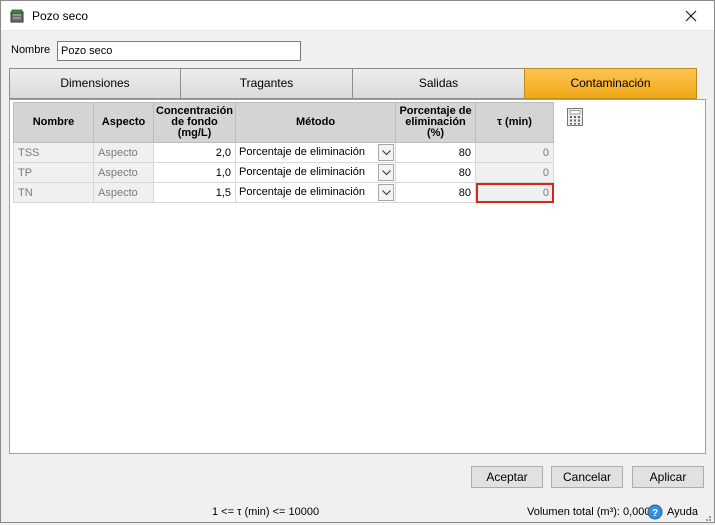  What do you see at coordinates (194, 122) in the screenshot?
I see `header-concentracion: Concentración de fondo (mg/L)` at bounding box center [194, 122].